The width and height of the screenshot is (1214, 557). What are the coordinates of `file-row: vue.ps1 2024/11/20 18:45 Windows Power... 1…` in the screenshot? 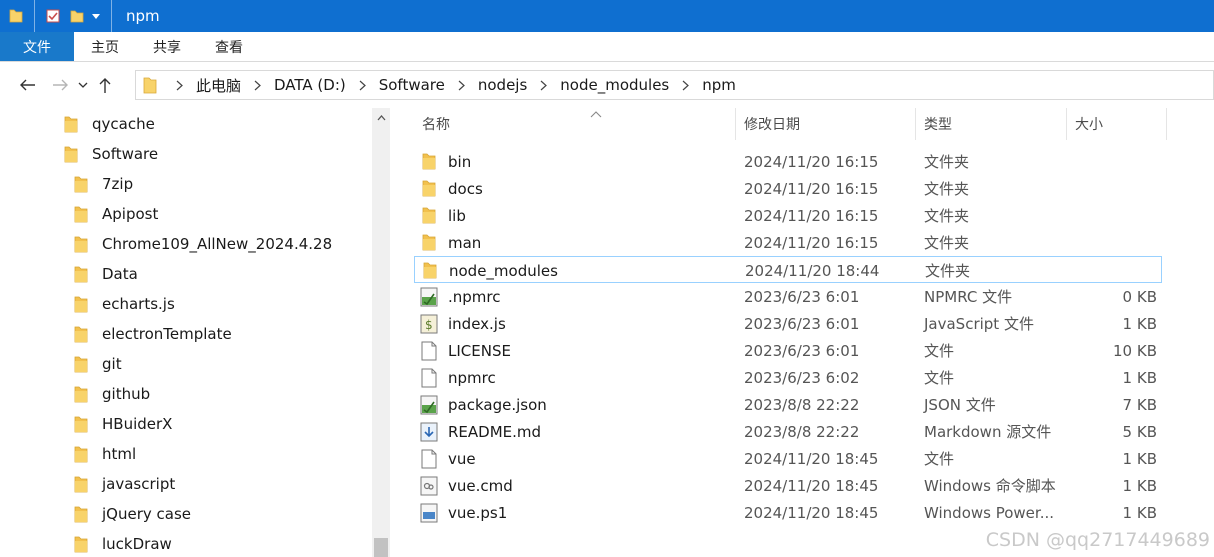 It's located at (788, 512).